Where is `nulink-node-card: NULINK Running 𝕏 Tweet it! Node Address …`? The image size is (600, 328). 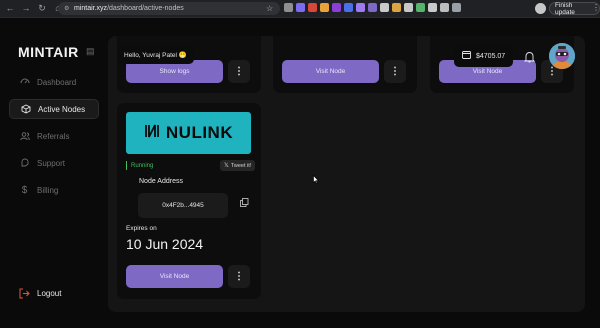
nulink-node-card: NULINK Running 𝕏 Tweet it! Node Address … is located at coordinates (189, 201).